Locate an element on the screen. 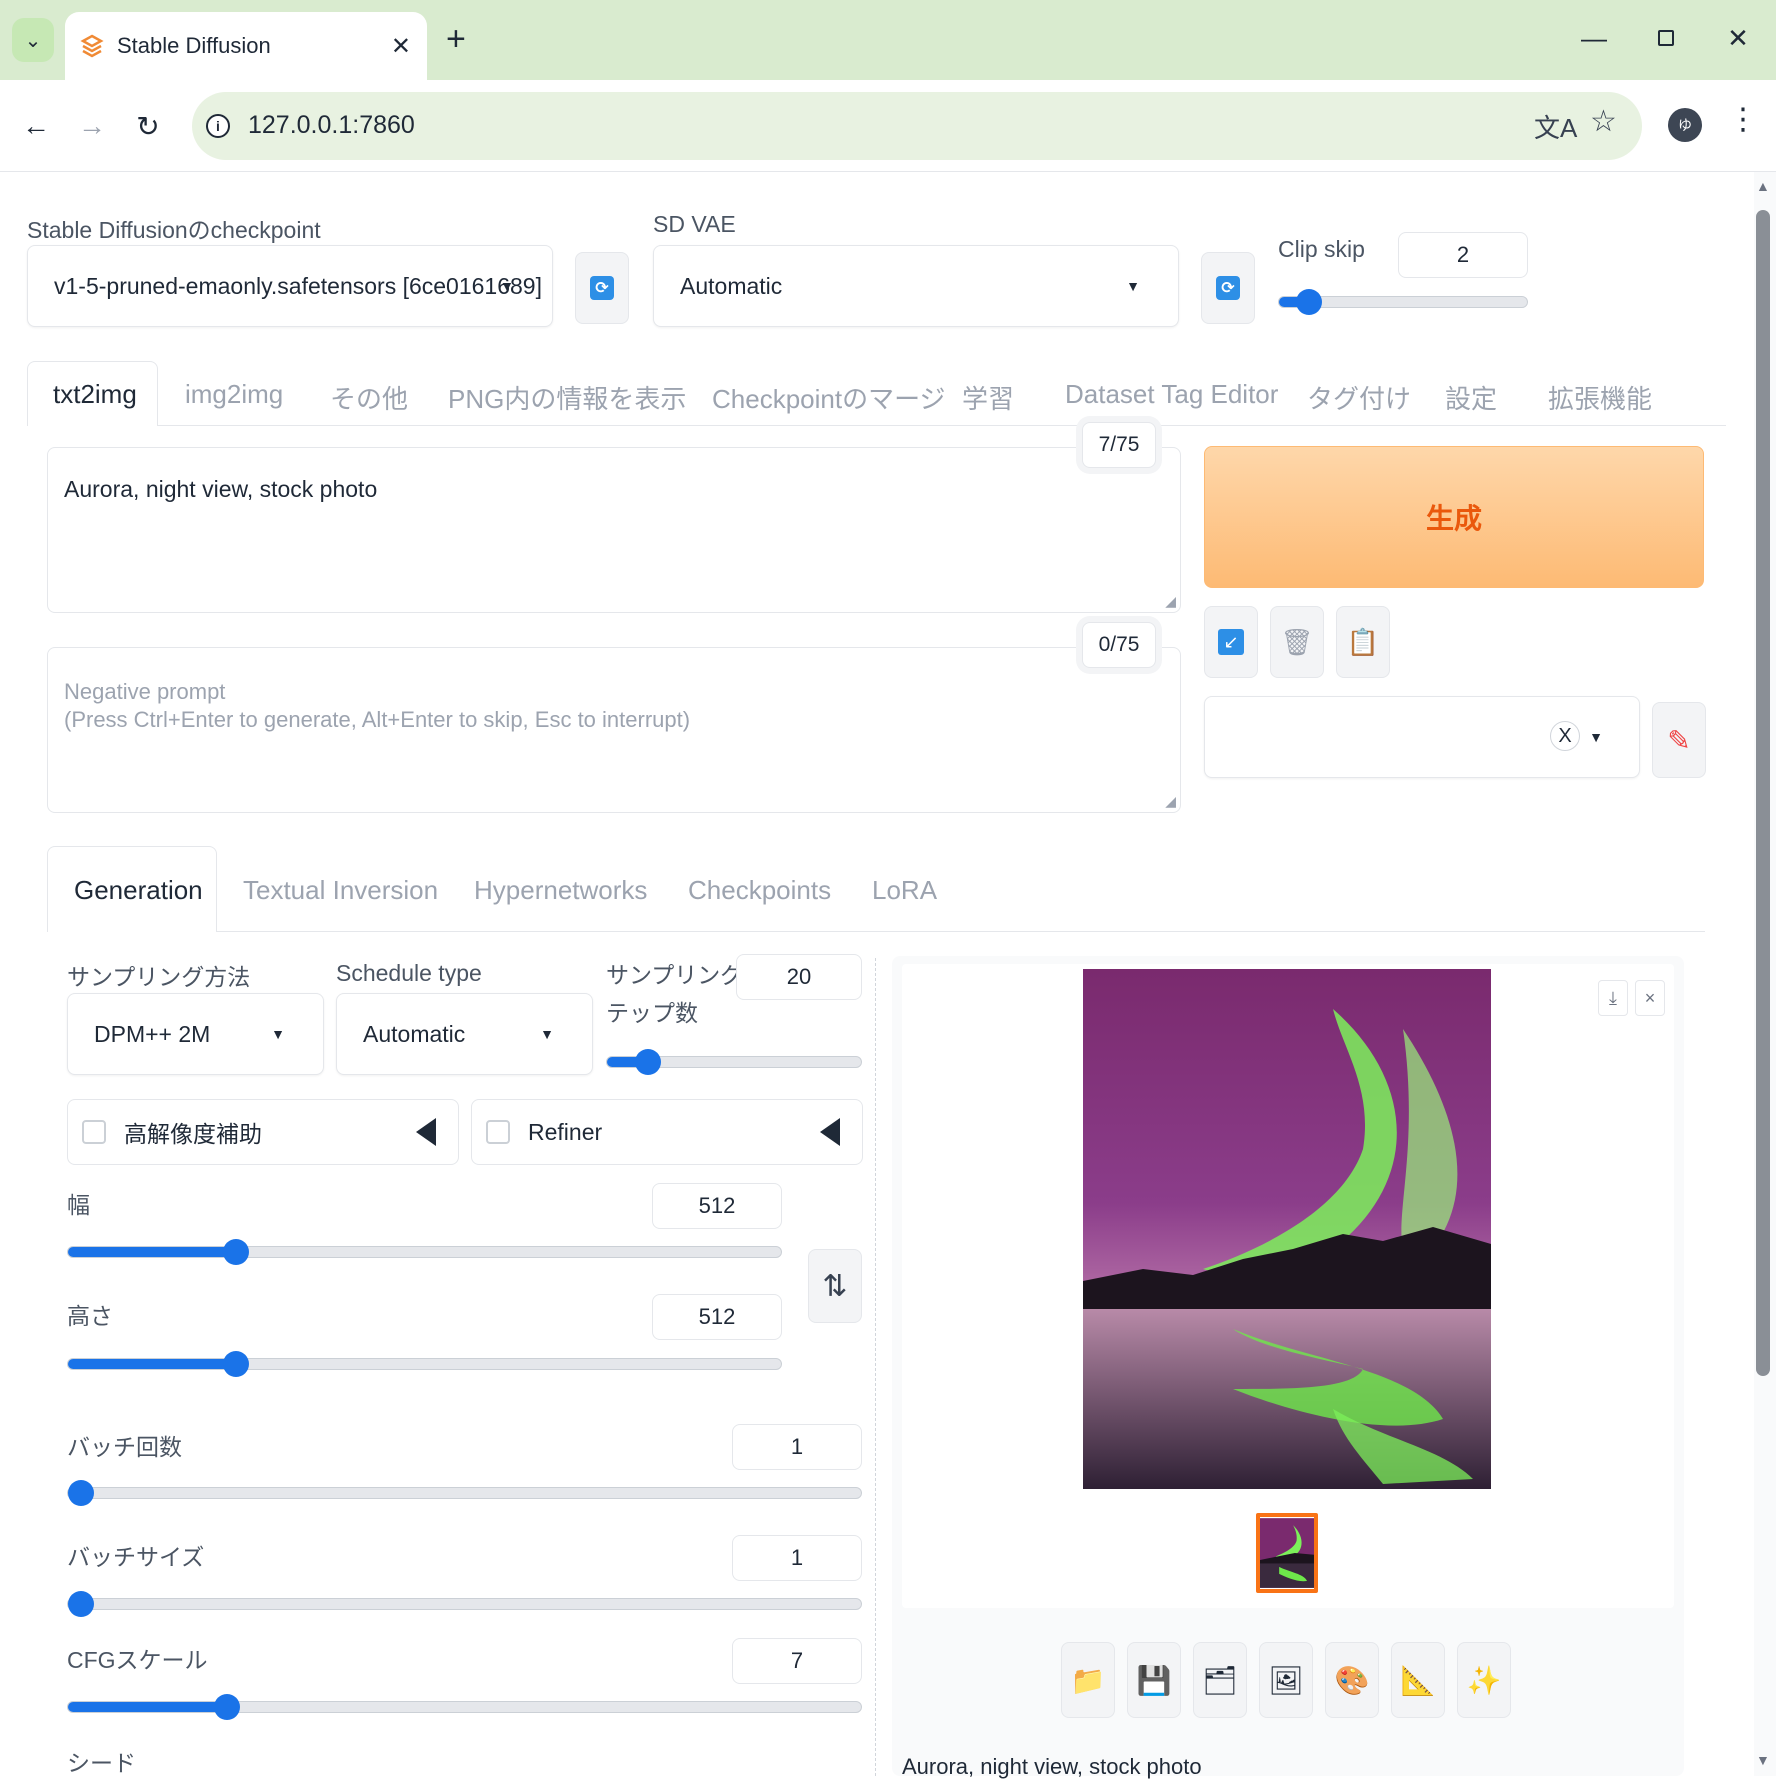  refiner-checkbox is located at coordinates (498, 1132).